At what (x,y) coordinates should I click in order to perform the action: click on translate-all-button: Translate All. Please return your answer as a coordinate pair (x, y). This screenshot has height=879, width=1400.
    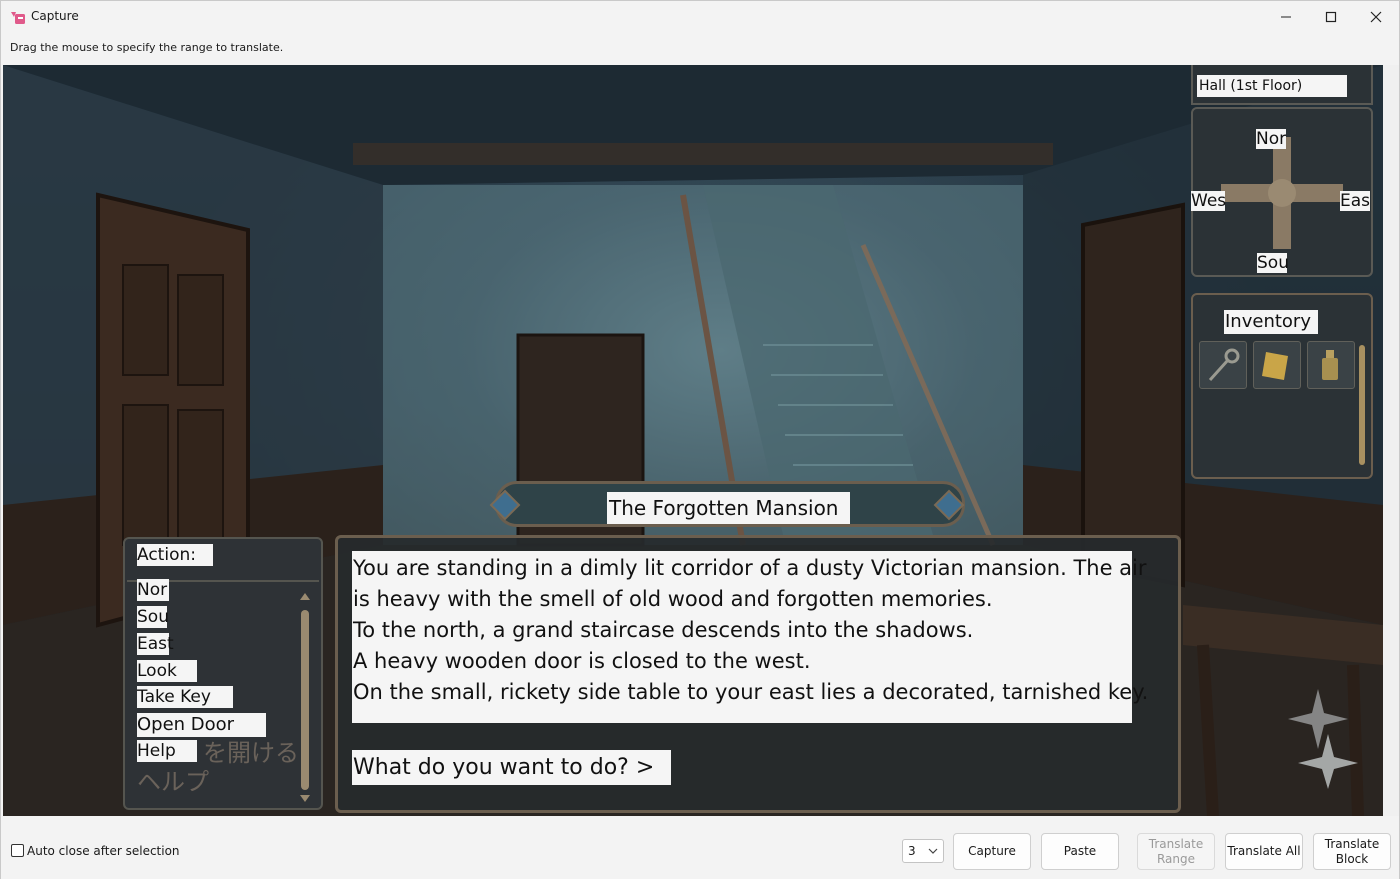
    Looking at the image, I should click on (1264, 851).